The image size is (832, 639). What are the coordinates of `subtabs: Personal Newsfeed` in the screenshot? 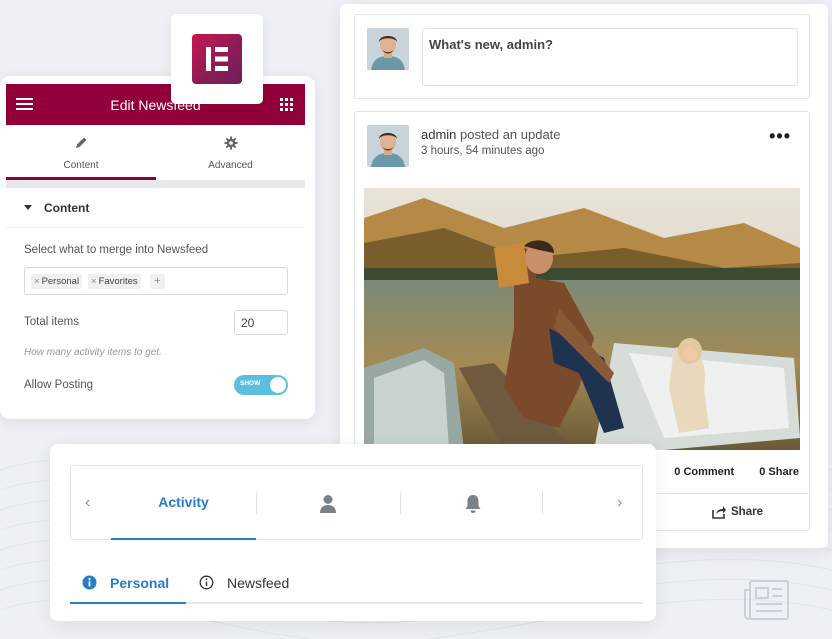 It's located at (356, 584).